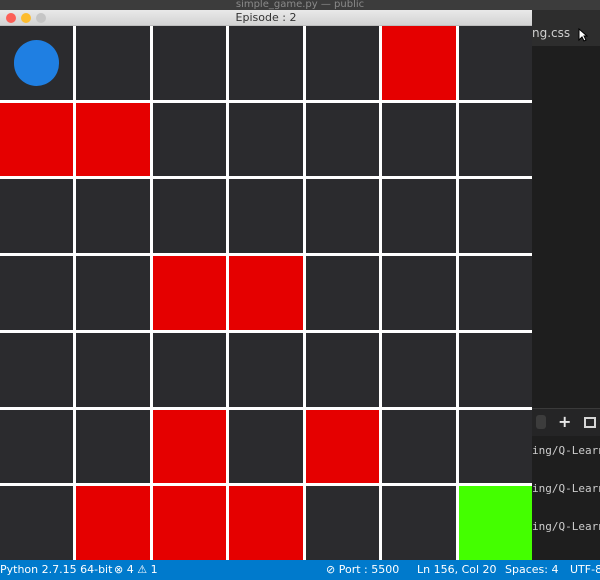 This screenshot has width=600, height=580. What do you see at coordinates (154, 569) in the screenshot?
I see `warning-count: 1` at bounding box center [154, 569].